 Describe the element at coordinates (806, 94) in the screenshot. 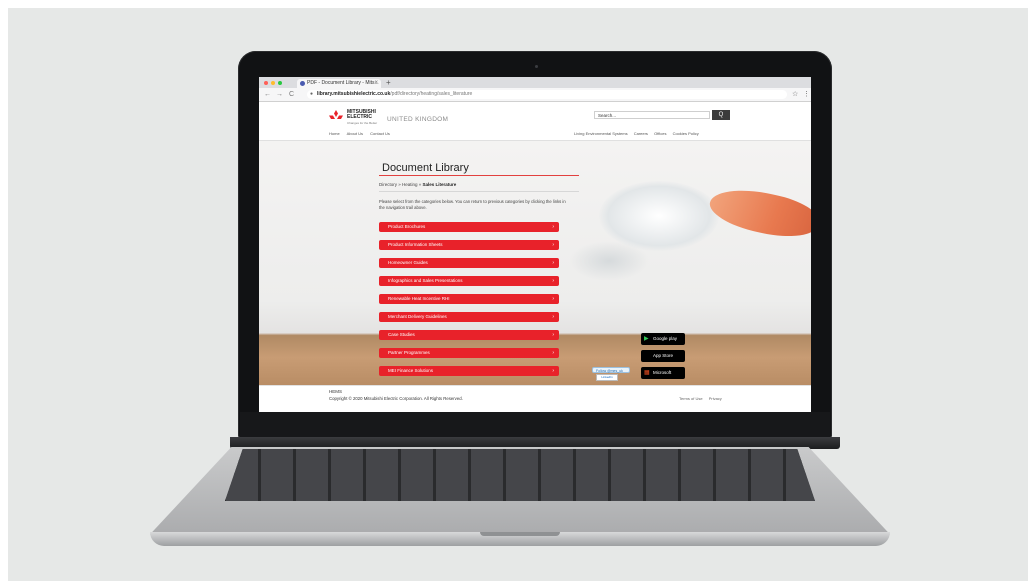

I see `browser-menu-icon: ⋮` at that location.